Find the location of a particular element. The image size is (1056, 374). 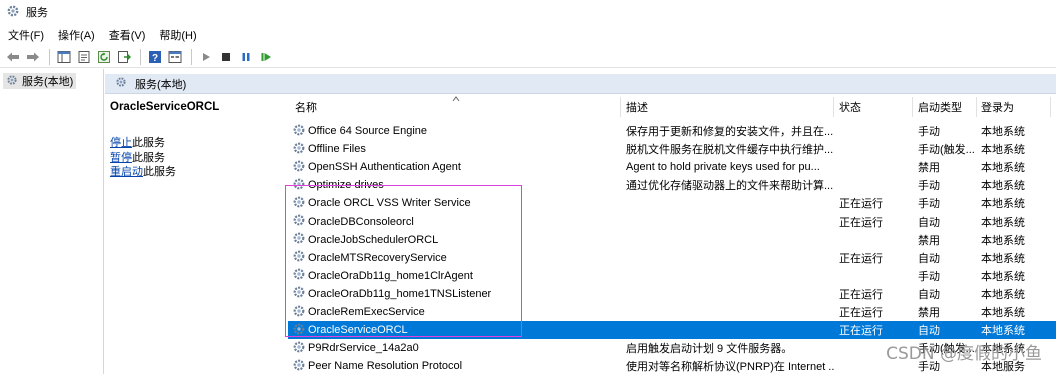

title-bar: 服务 is located at coordinates (528, 12).